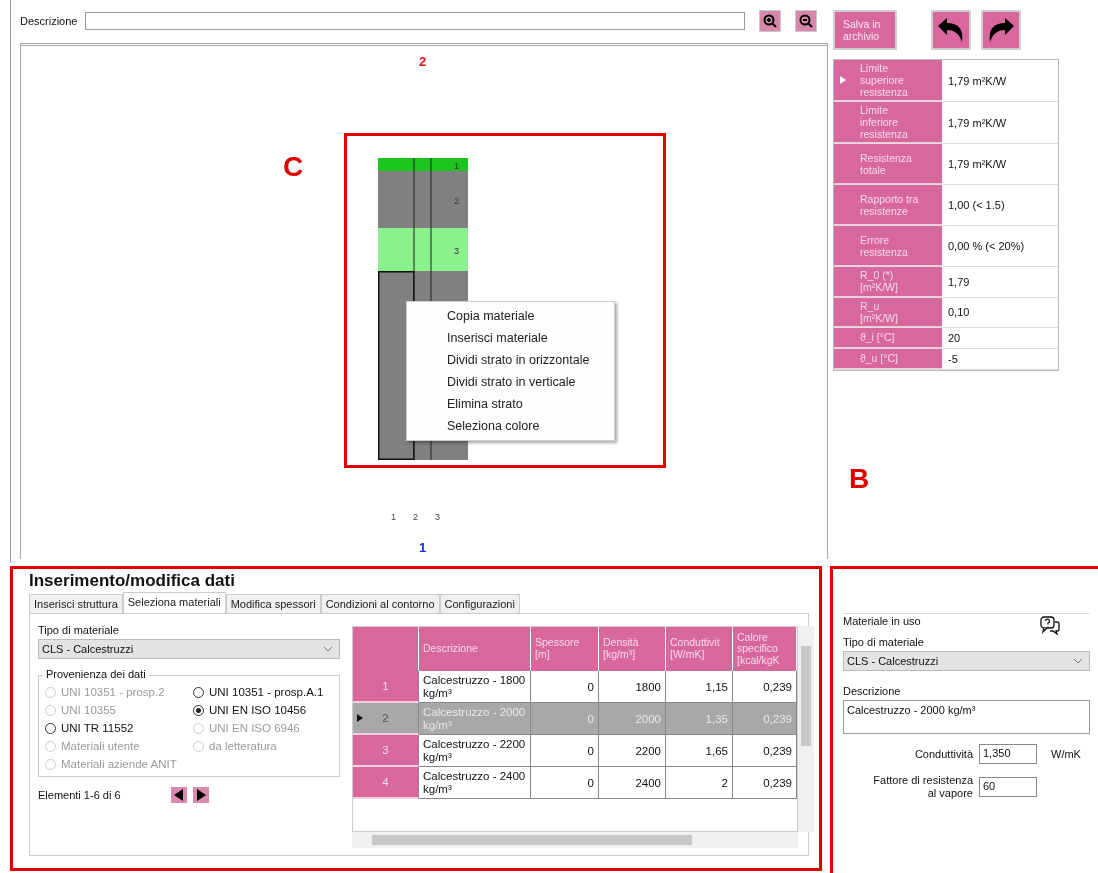 This screenshot has height=873, width=1098. Describe the element at coordinates (113, 692) in the screenshot. I see `radio-label: UNI 10351 - prosp.2` at that location.